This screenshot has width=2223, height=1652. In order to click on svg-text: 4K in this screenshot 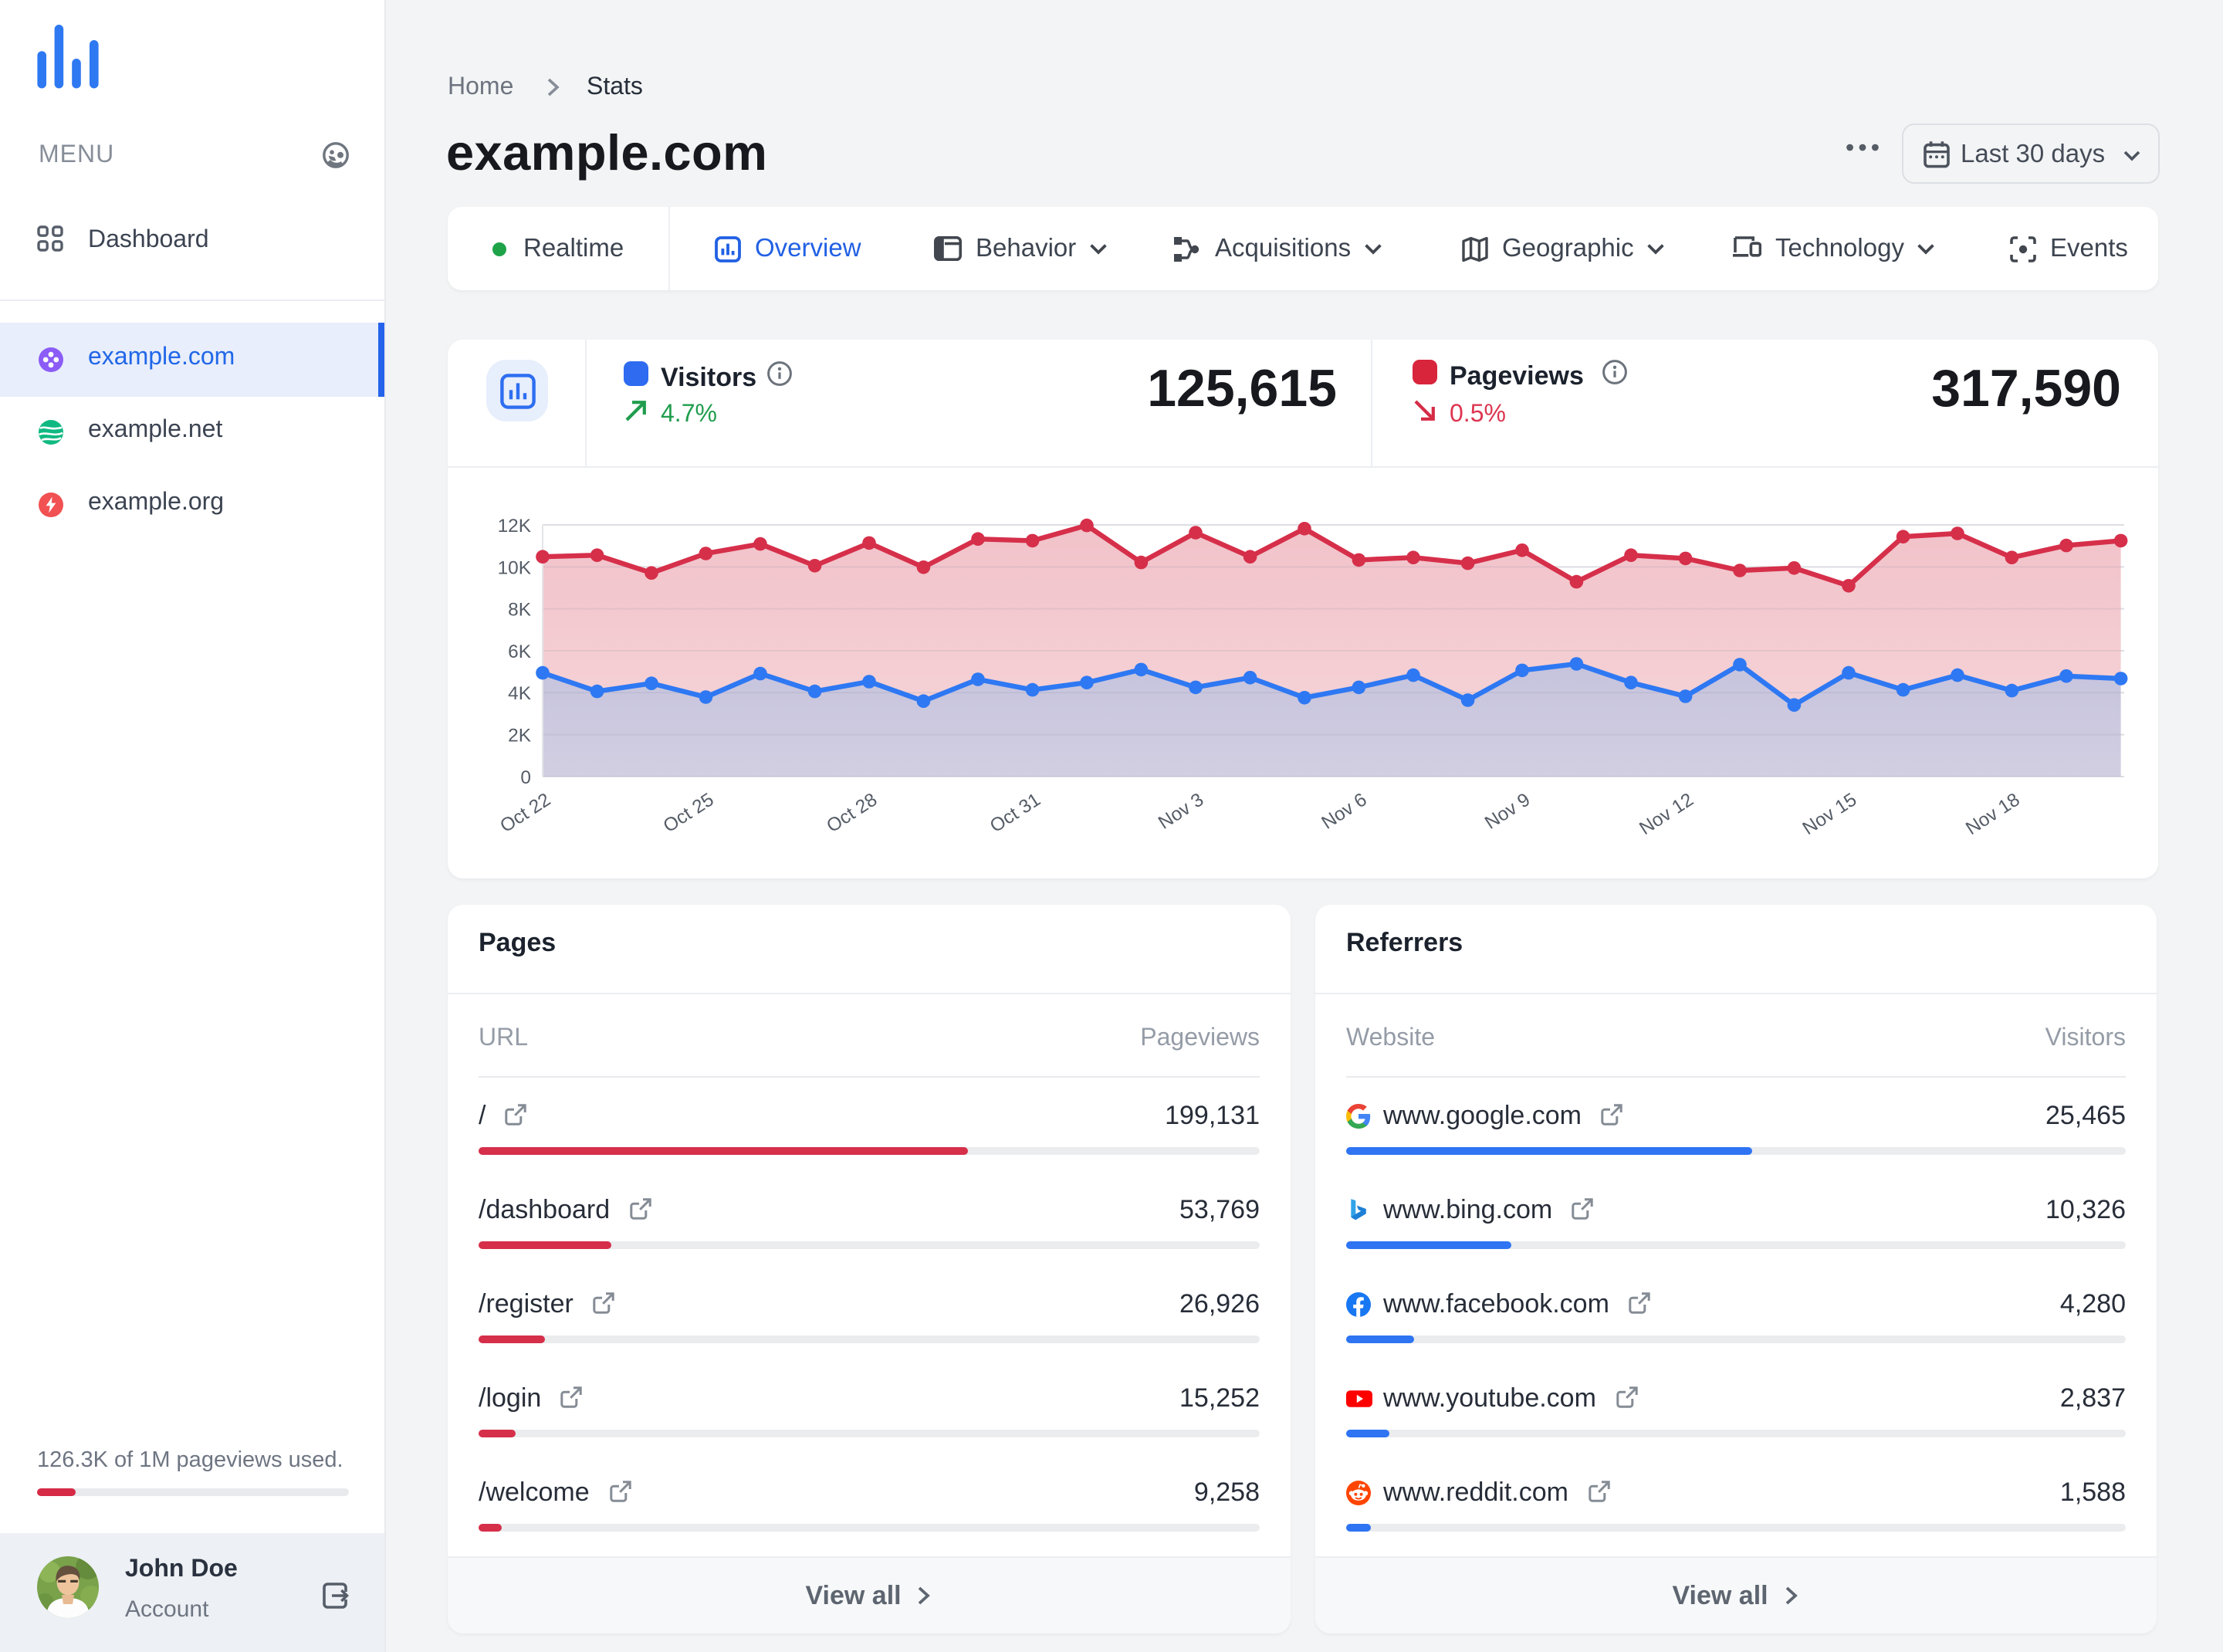, I will do `click(519, 693)`.